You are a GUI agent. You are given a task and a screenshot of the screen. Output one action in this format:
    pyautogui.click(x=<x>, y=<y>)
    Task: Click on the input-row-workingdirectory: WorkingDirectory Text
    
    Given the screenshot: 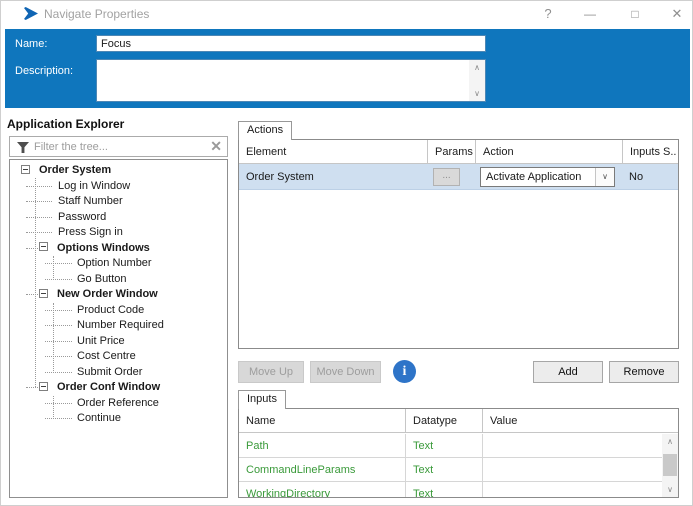 What is the action you would take?
    pyautogui.click(x=450, y=489)
    